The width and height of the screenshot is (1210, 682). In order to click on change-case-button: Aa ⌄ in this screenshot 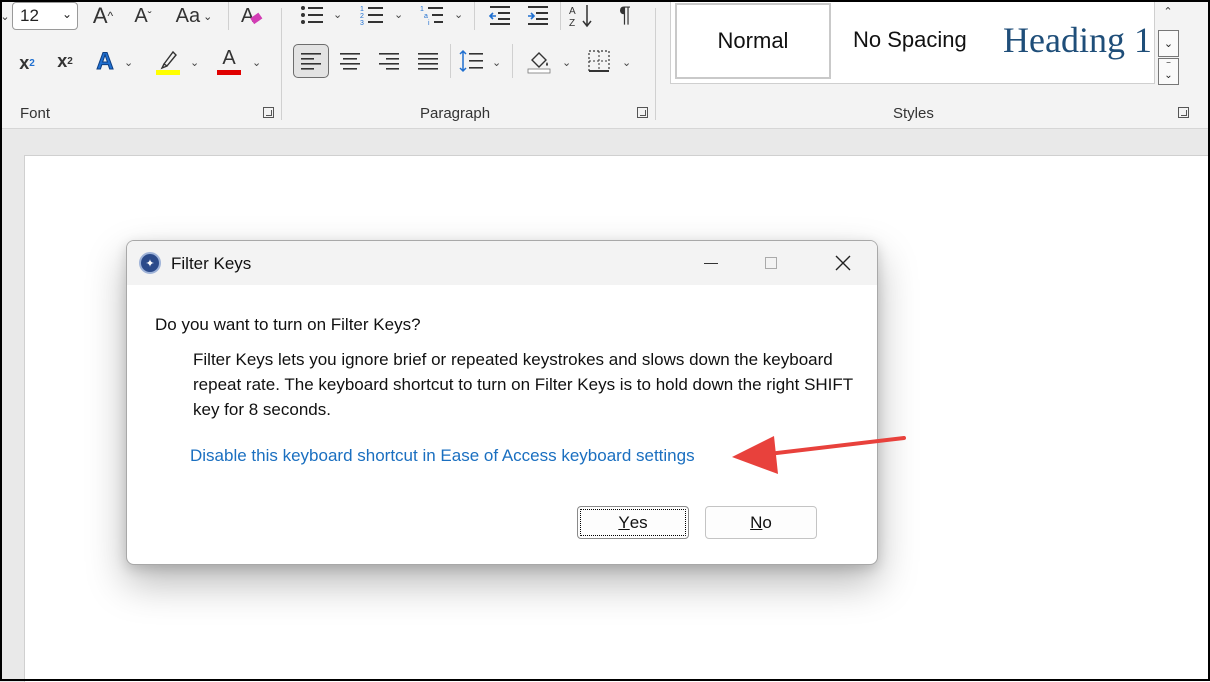, I will do `click(194, 16)`.